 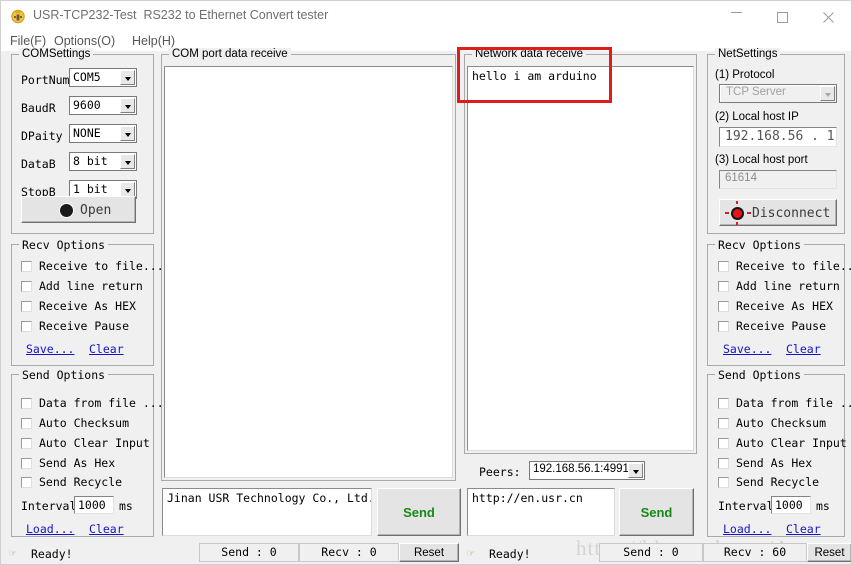 What do you see at coordinates (774, 463) in the screenshot?
I see `net-send-as-hex-label: Send As Hex` at bounding box center [774, 463].